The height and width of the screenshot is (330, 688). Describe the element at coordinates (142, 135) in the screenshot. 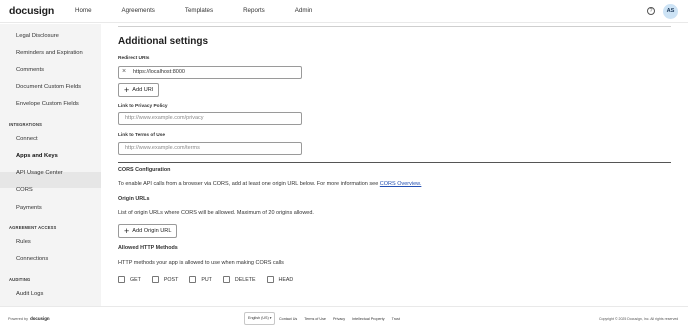

I see `terms-of-use-label: Link to Terms of Use` at that location.